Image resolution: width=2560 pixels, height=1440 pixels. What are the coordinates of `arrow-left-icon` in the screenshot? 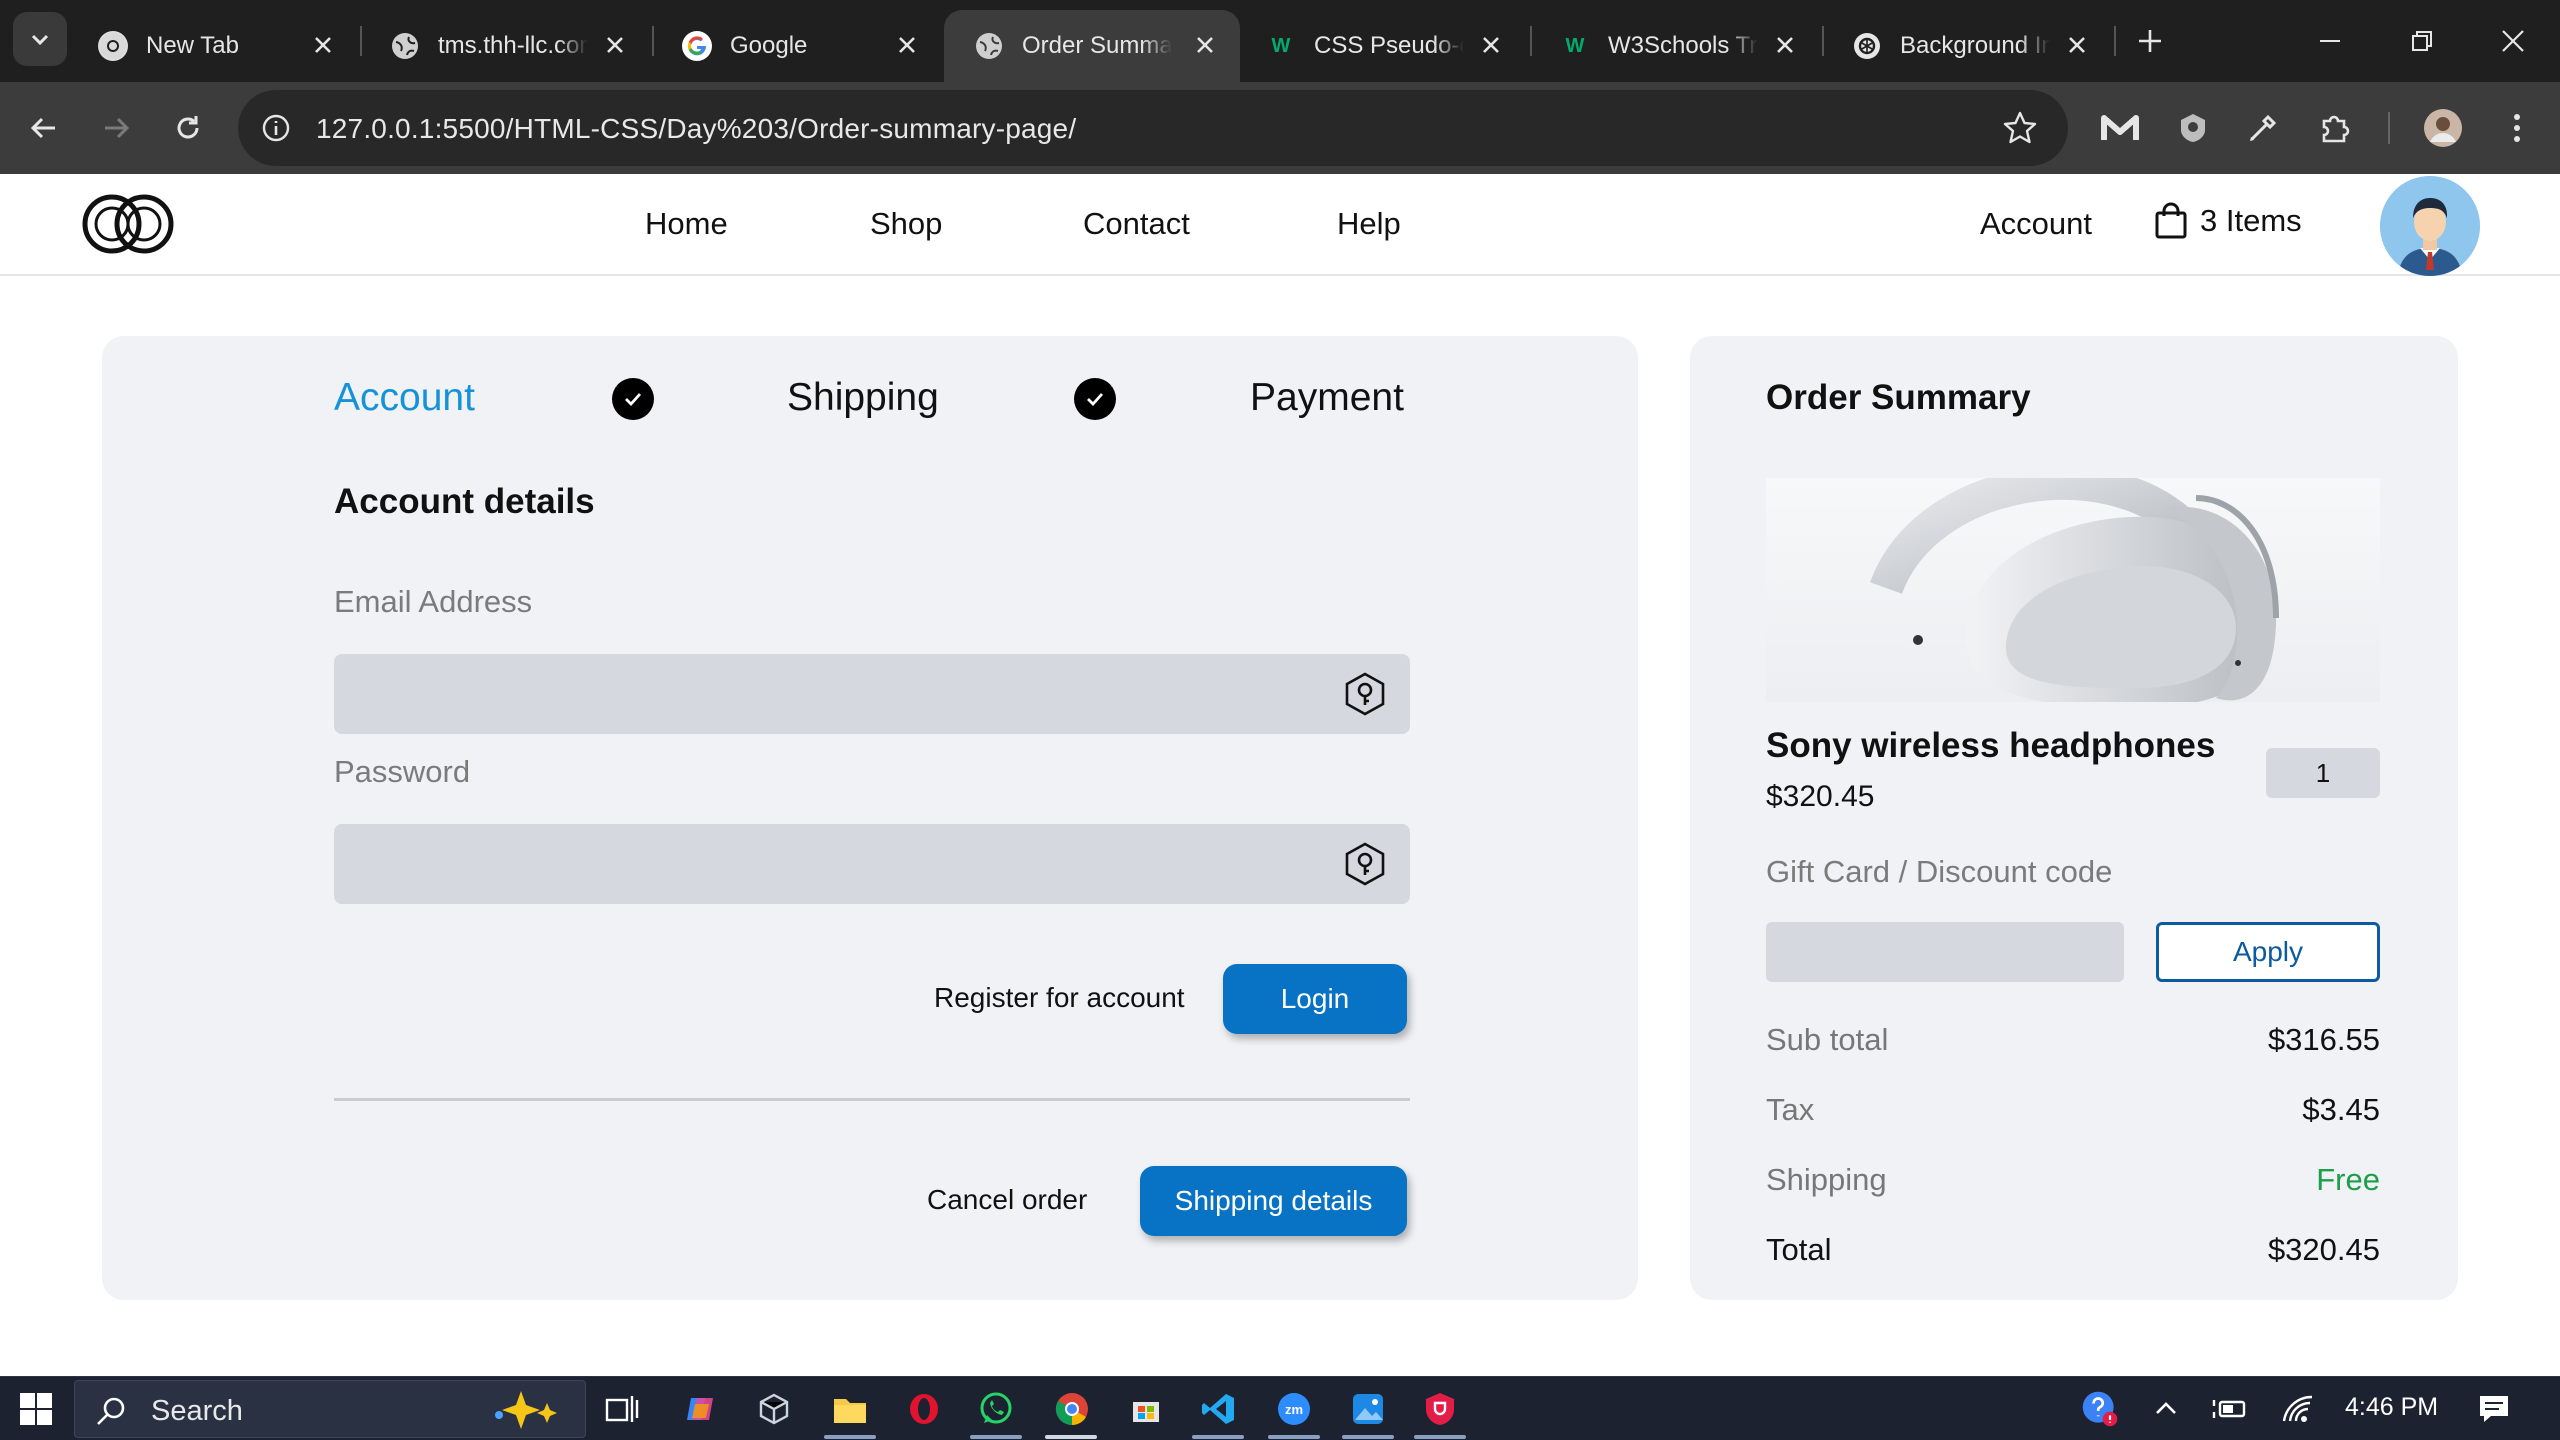 It's located at (42, 128).